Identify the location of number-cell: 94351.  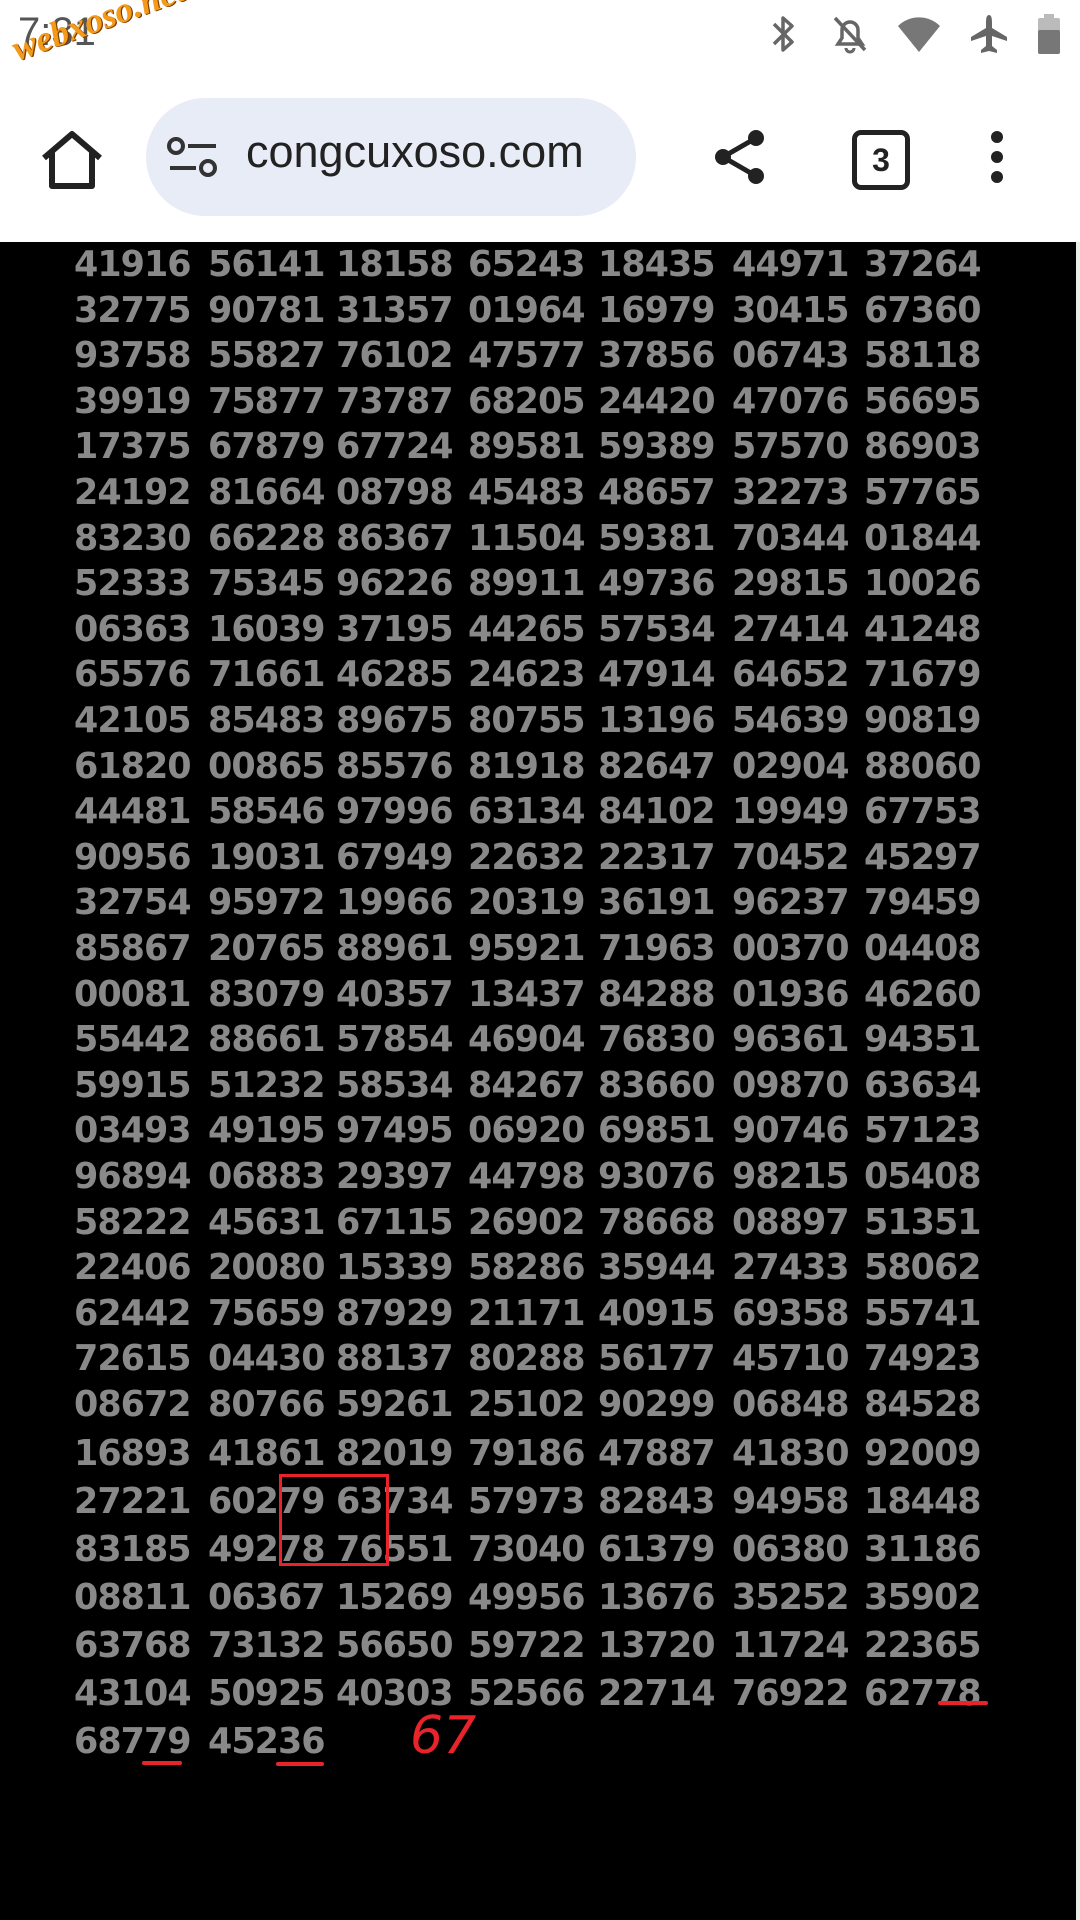
(923, 1039).